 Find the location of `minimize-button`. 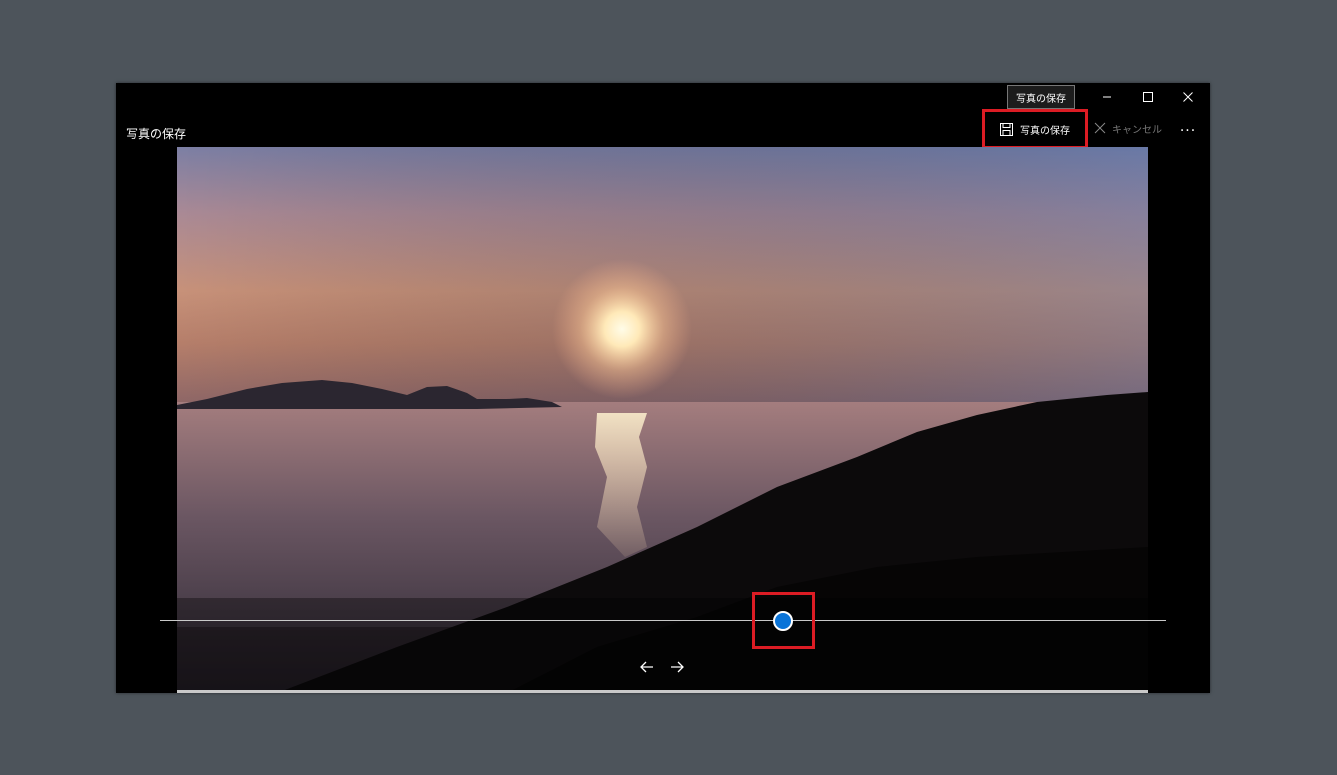

minimize-button is located at coordinates (1107, 97).